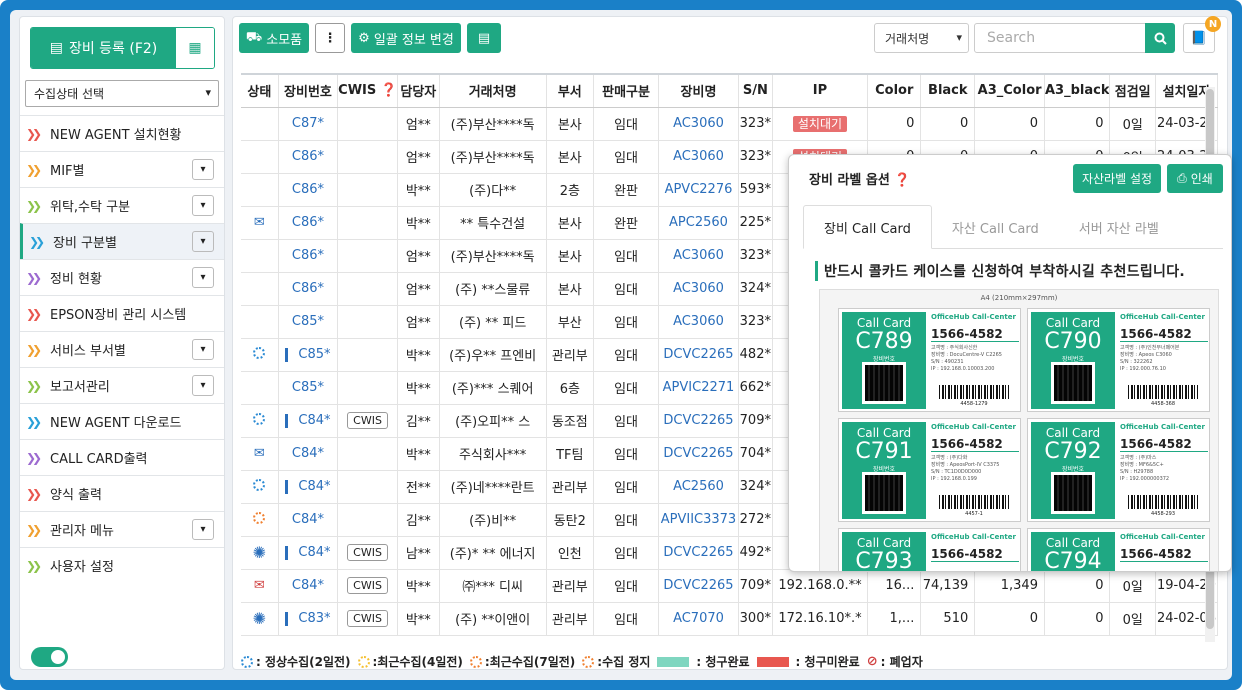  Describe the element at coordinates (418, 91) in the screenshot. I see `column-header: 담당자` at that location.